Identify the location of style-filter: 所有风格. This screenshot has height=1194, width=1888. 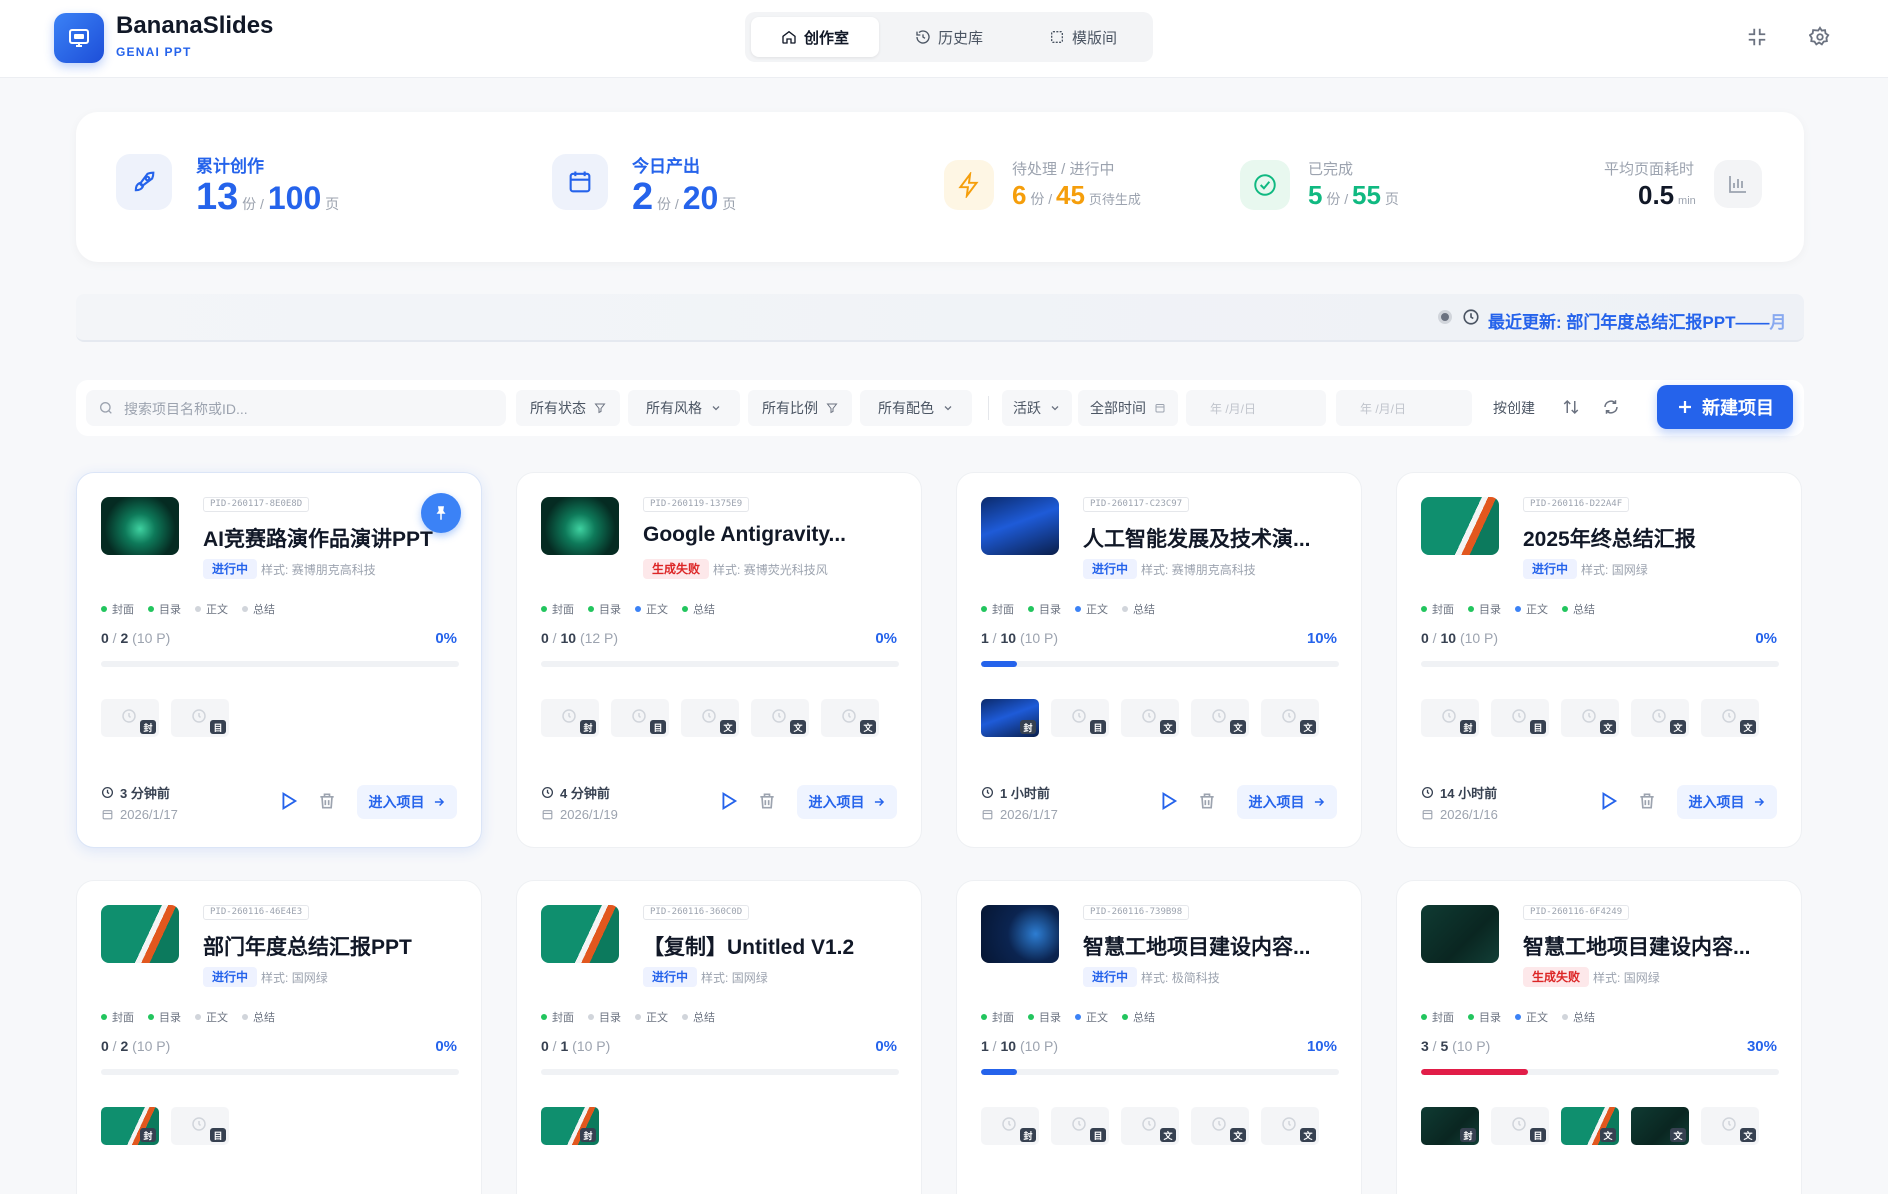
(684, 408).